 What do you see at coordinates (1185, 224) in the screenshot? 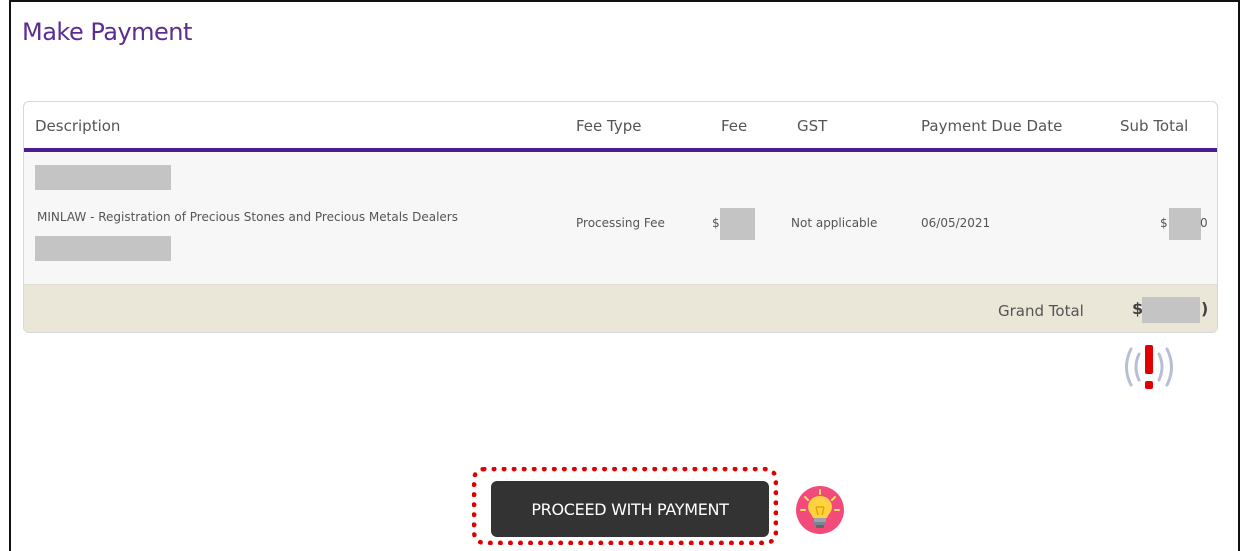
I see `redacted-subtotal` at bounding box center [1185, 224].